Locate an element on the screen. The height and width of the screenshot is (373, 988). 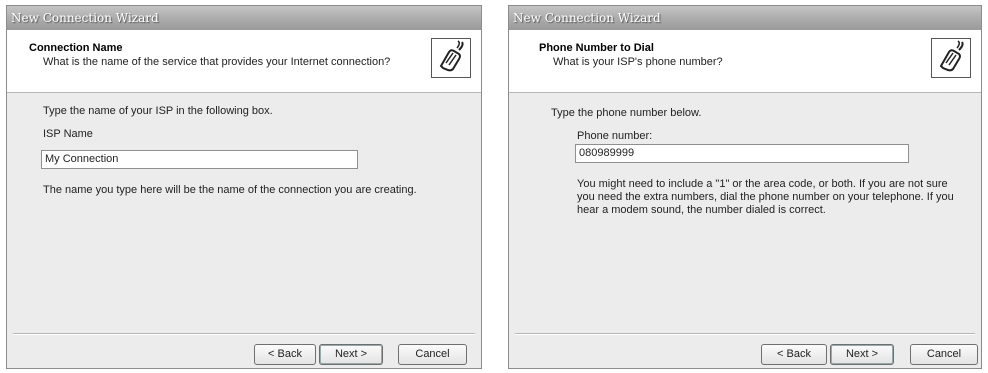
phone-number-label: Phone number: is located at coordinates (615, 136).